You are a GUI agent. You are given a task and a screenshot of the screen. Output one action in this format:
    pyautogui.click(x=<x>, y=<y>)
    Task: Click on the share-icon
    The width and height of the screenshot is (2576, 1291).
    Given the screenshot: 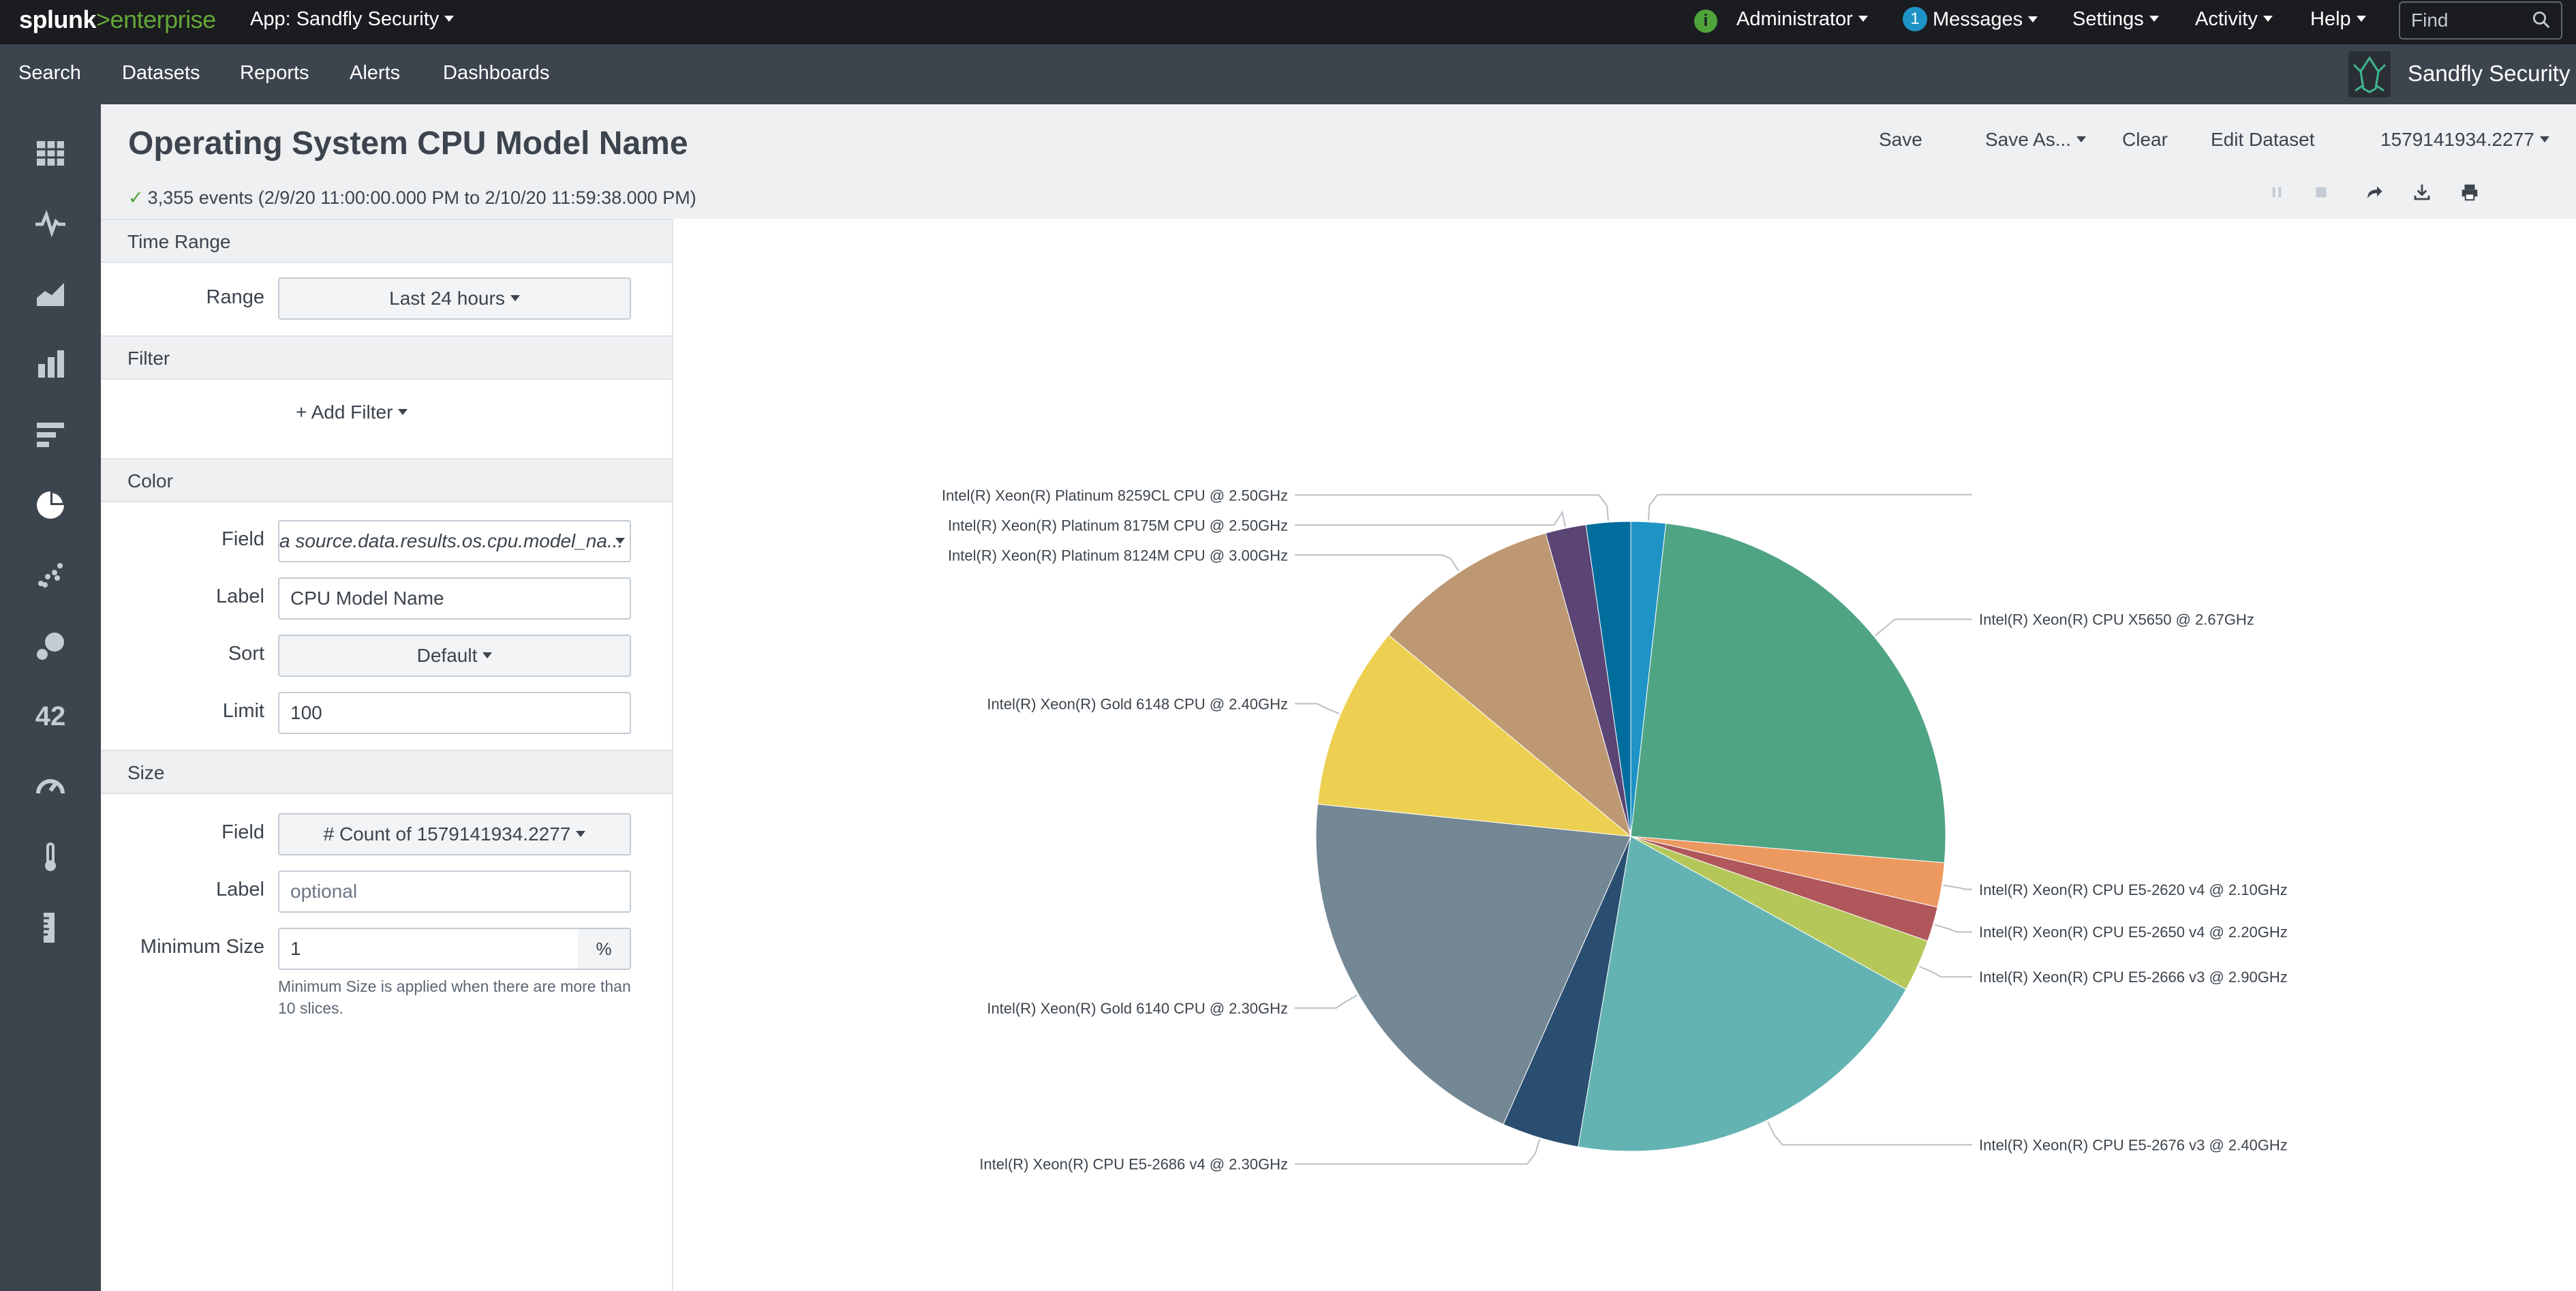 What is the action you would take?
    pyautogui.click(x=2373, y=192)
    